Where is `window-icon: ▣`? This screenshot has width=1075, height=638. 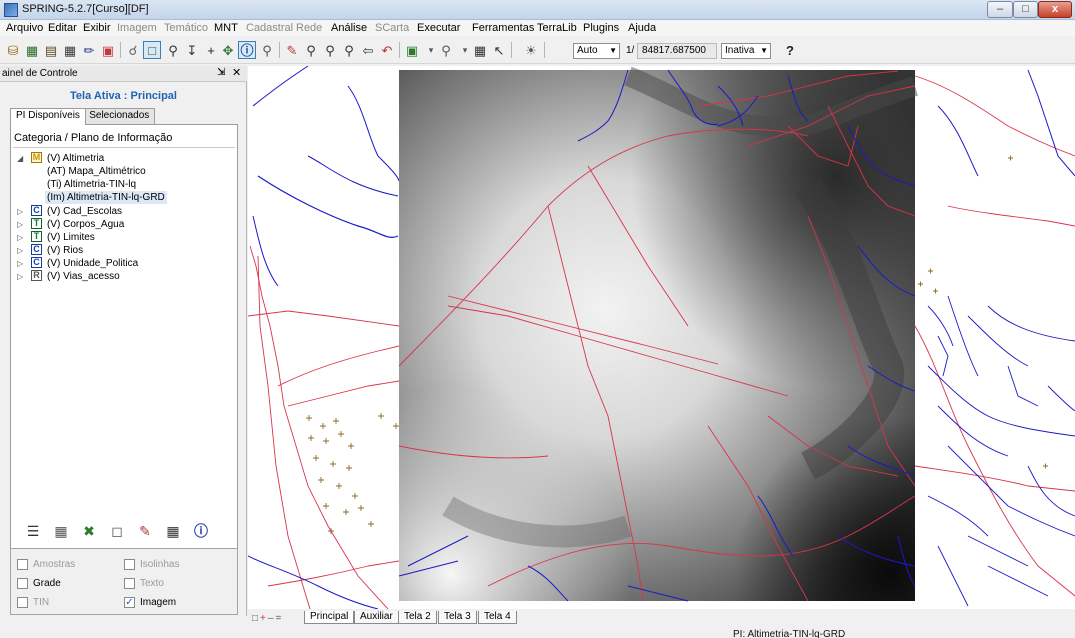 window-icon: ▣ is located at coordinates (108, 50).